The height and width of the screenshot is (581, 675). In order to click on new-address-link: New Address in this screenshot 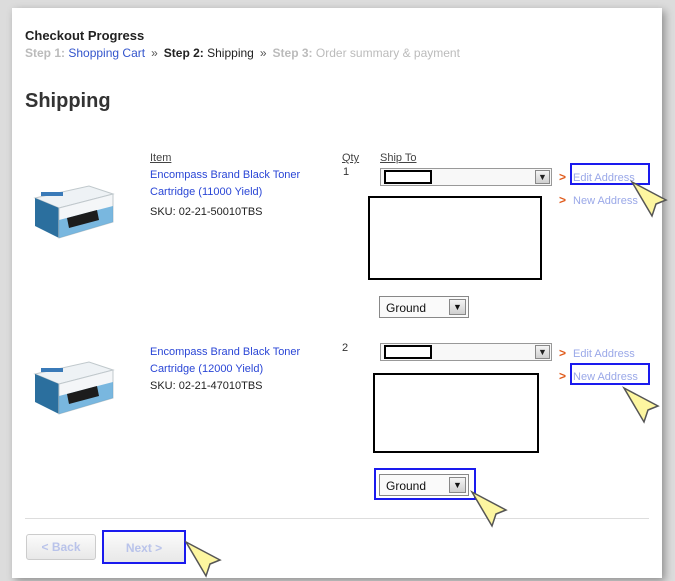, I will do `click(605, 201)`.